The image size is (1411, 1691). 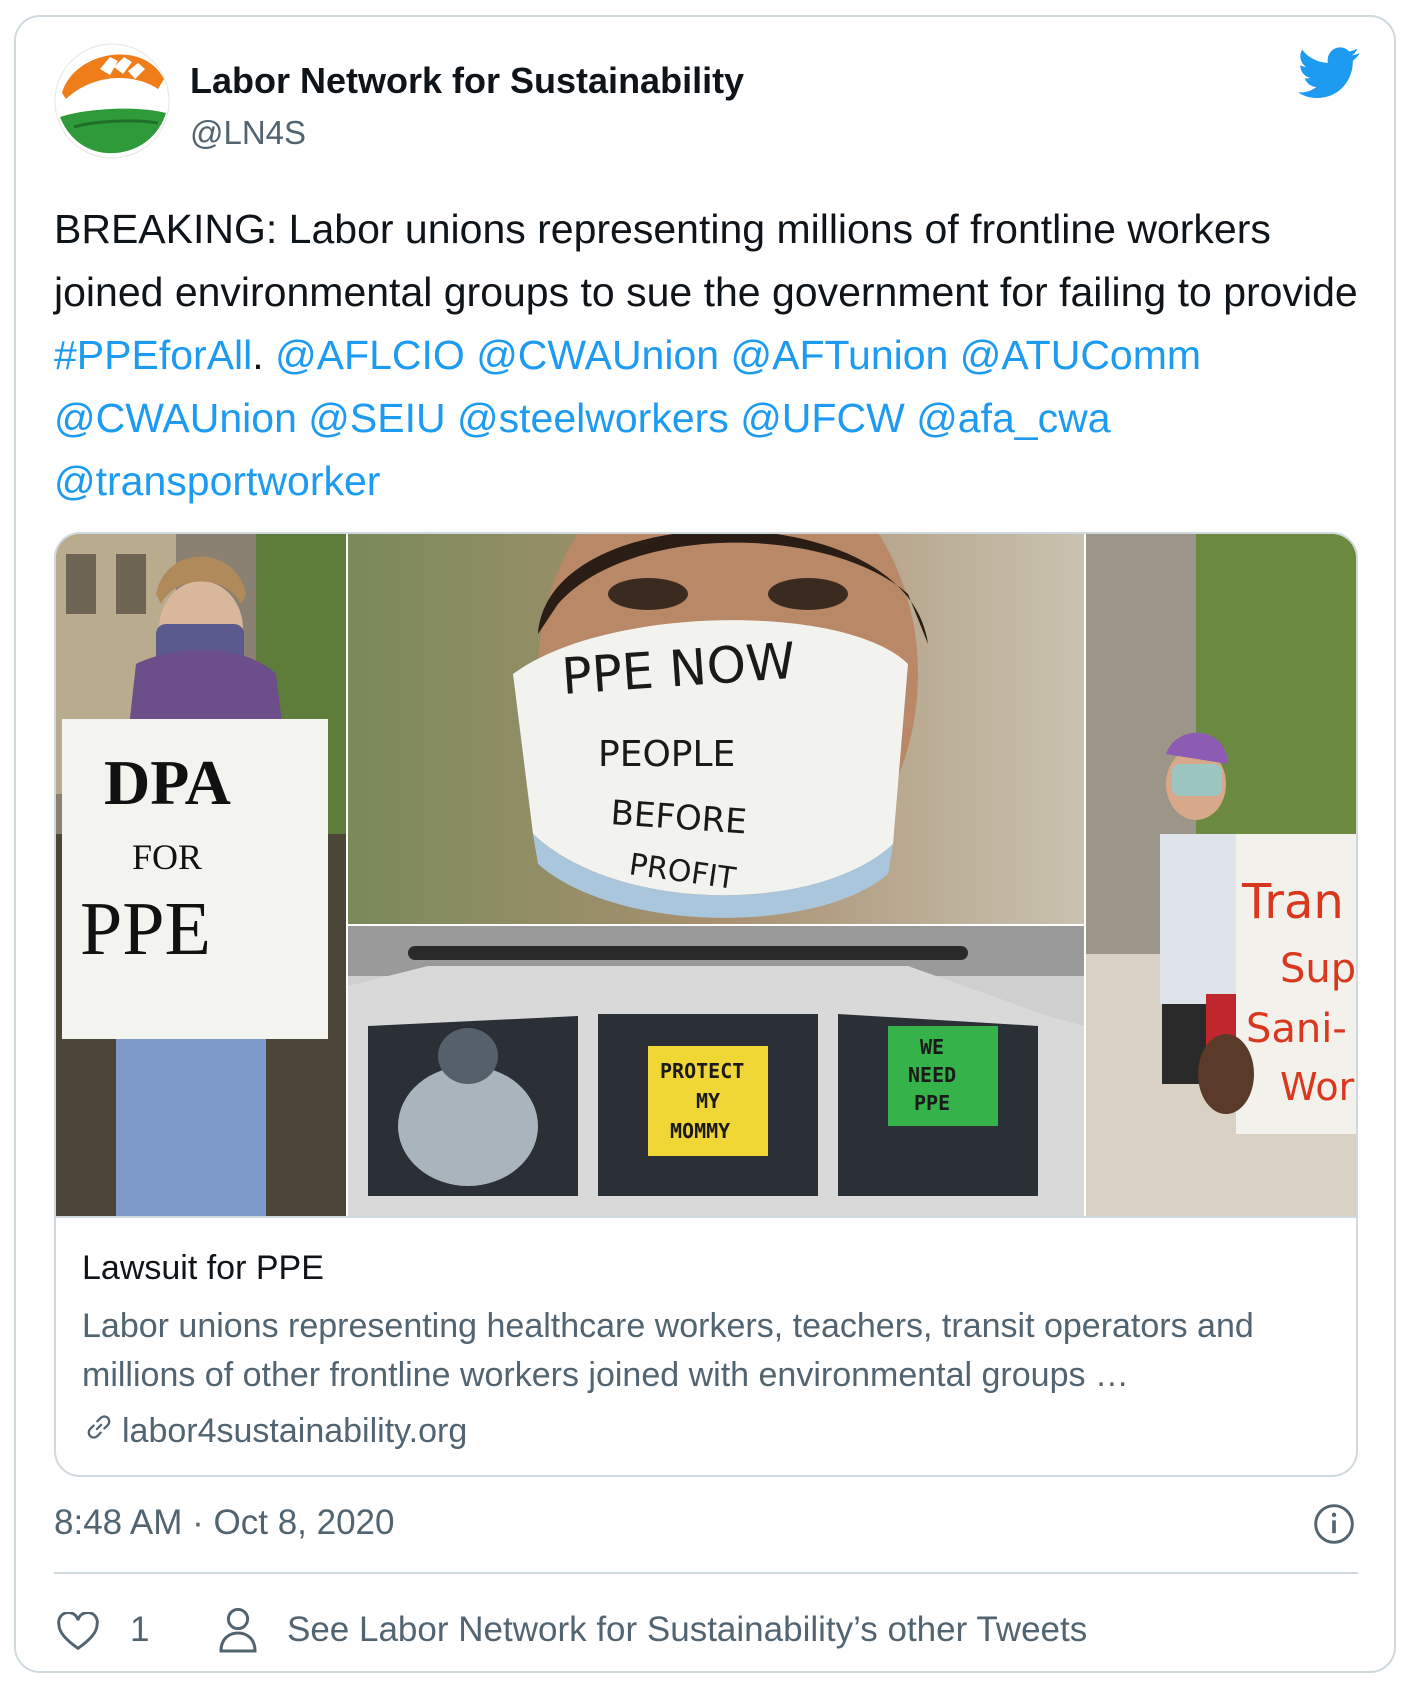 I want to click on car-sign-yellow: PROTECT MY MOMMY, so click(x=708, y=1101).